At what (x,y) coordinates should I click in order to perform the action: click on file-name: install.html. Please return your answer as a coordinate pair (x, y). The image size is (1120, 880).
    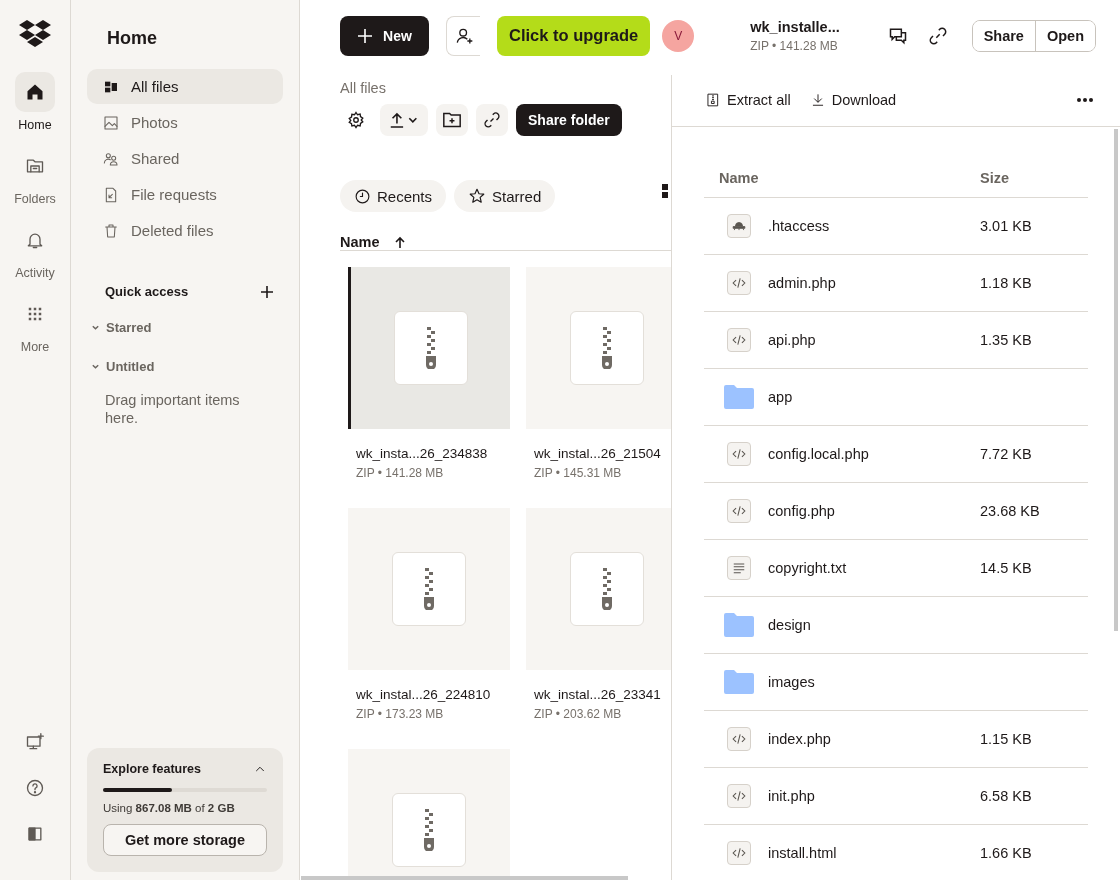
    Looking at the image, I should click on (802, 853).